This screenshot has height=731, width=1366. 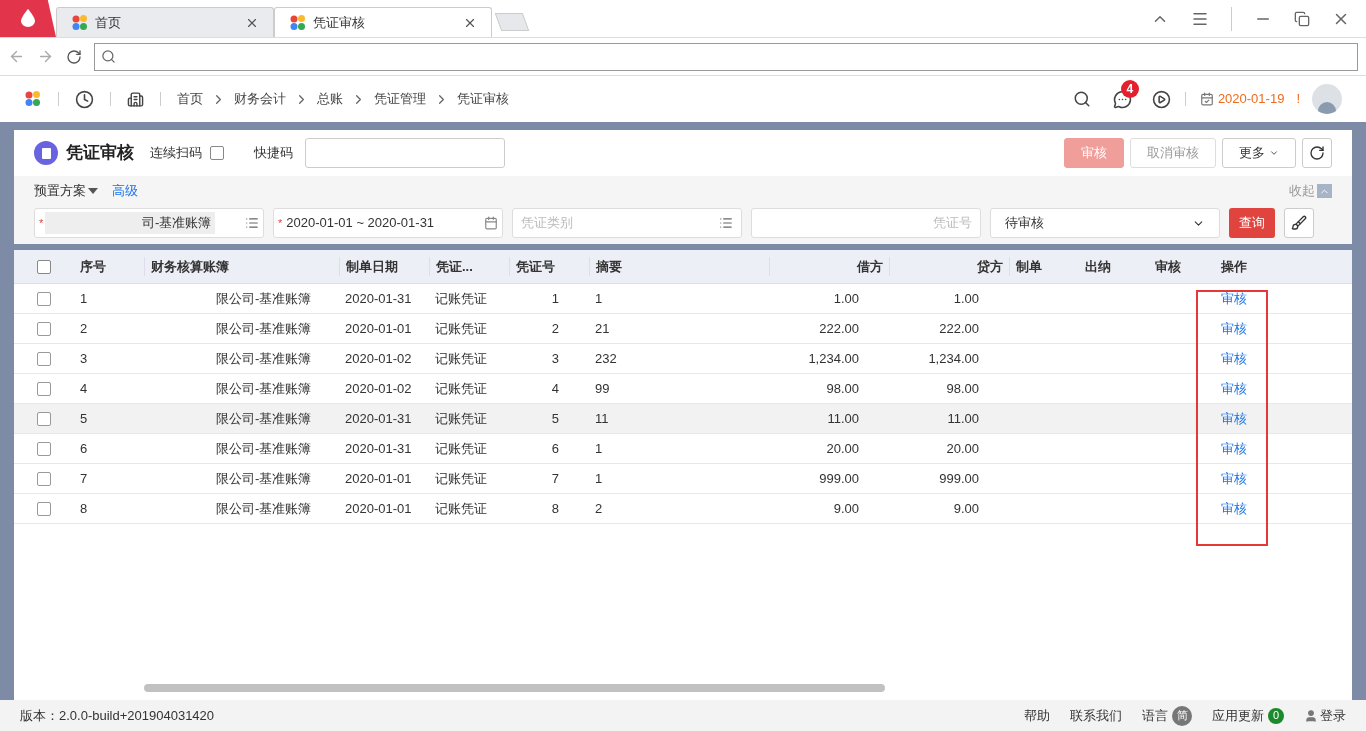 I want to click on column-header: 出纳, so click(x=1114, y=266).